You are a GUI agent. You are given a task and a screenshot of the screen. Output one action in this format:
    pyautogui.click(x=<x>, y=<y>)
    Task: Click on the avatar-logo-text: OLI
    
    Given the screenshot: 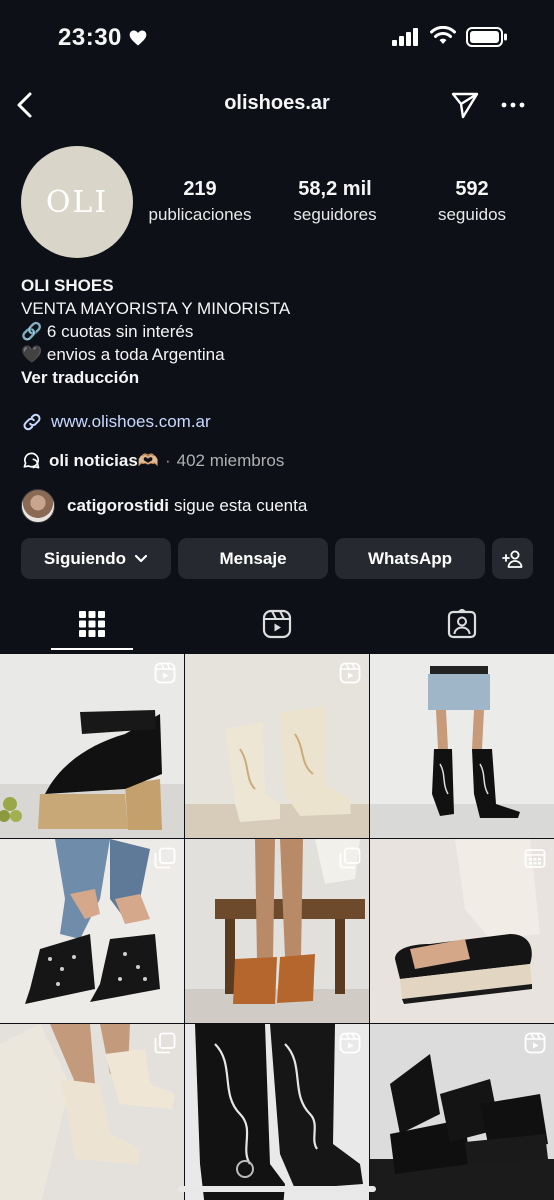 What is the action you would take?
    pyautogui.click(x=77, y=202)
    